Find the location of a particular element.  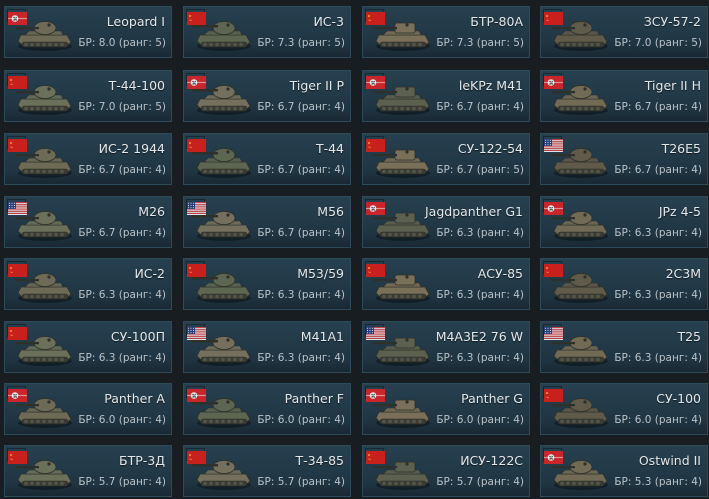

battle-rating: БР: 8.0 (ранг: 5) is located at coordinates (122, 43).